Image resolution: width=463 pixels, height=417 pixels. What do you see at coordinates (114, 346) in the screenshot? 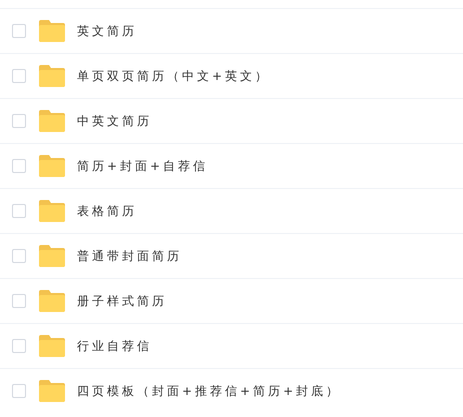
I see `folder-name: 行业自荐信` at bounding box center [114, 346].